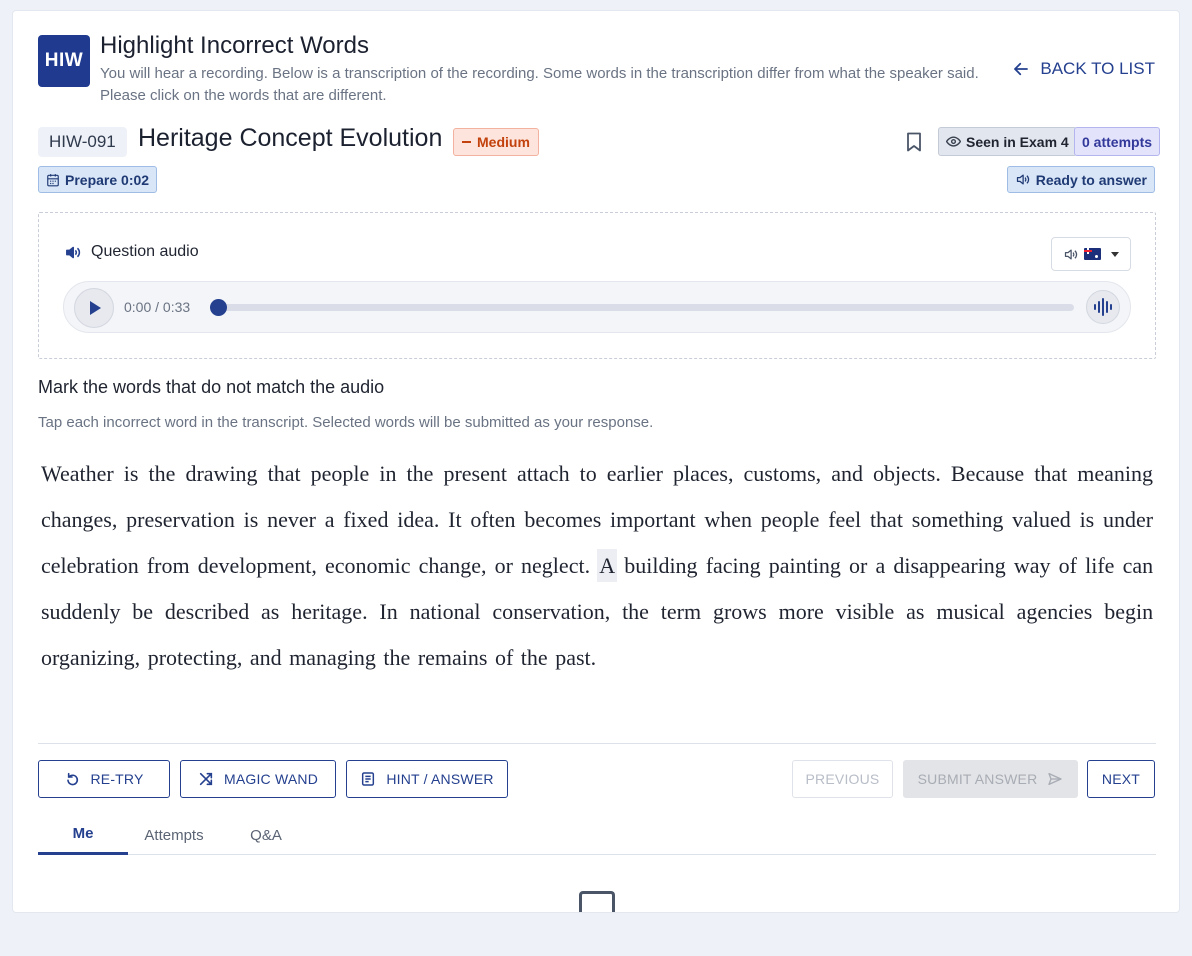 The image size is (1192, 956). I want to click on transcript-word: under, so click(1128, 519).